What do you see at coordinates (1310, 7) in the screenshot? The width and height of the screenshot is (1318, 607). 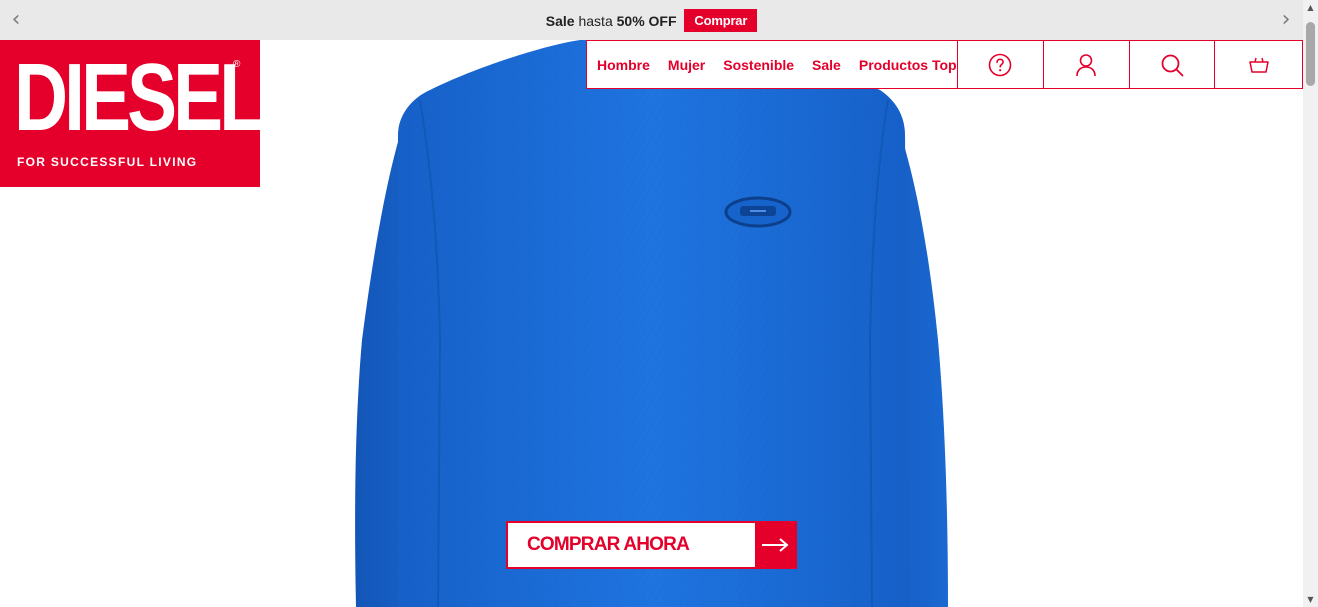 I see `scroll-up-icon: ▲` at bounding box center [1310, 7].